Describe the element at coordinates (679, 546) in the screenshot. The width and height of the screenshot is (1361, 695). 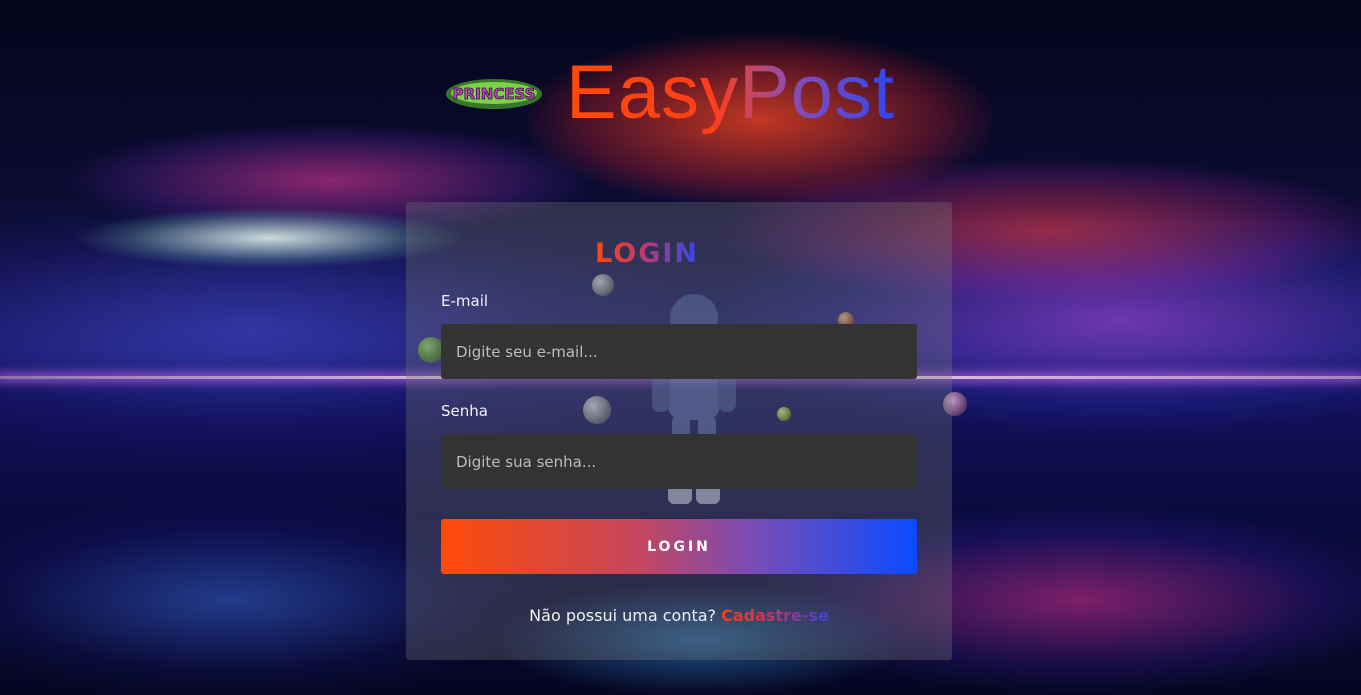
I see `login-button: LOGIN` at that location.